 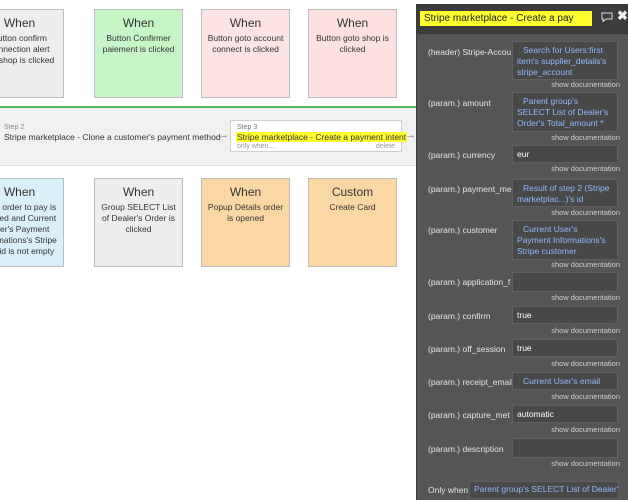 What do you see at coordinates (565, 154) in the screenshot?
I see `param-value-currency: eur` at bounding box center [565, 154].